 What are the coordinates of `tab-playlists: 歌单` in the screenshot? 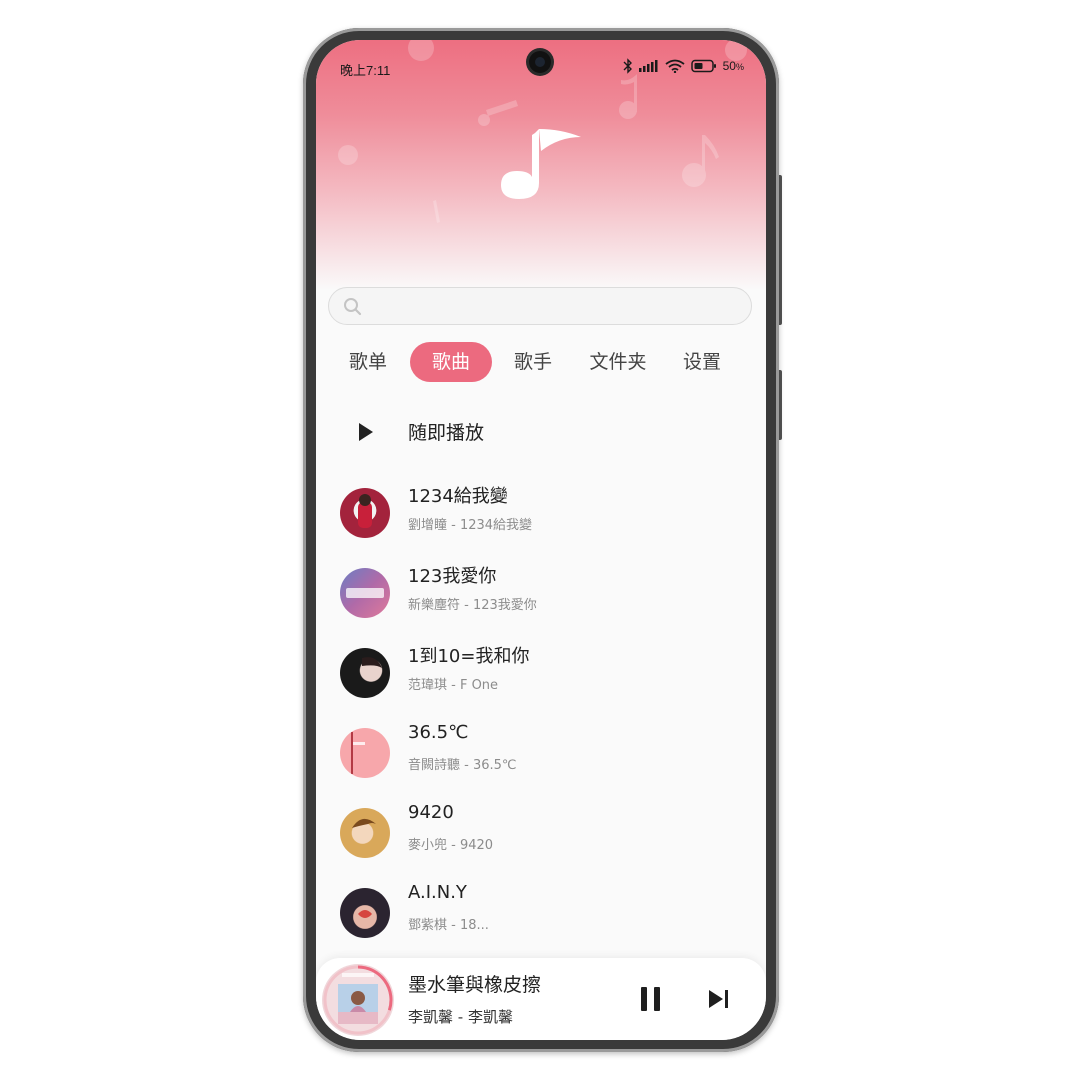 It's located at (368, 362).